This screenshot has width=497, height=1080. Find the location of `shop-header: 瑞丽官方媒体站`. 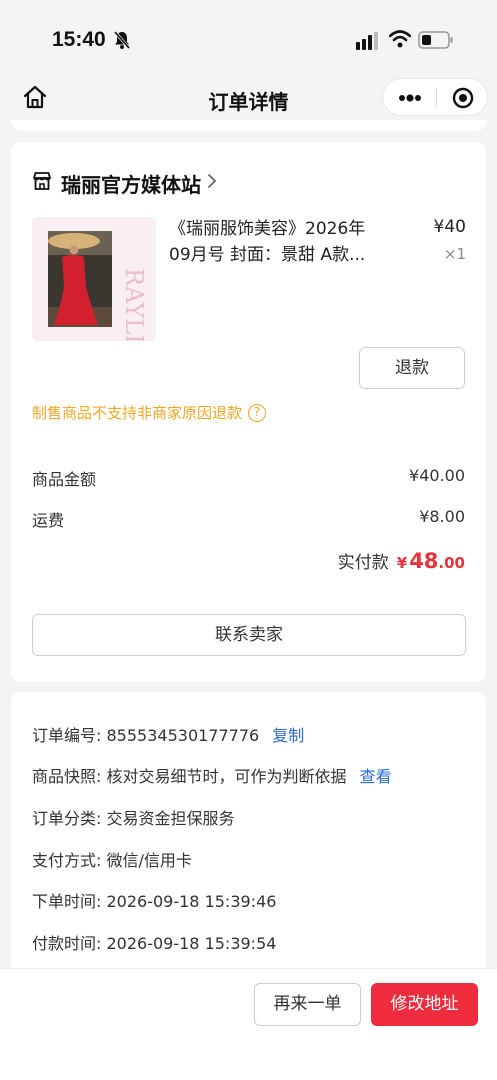

shop-header: 瑞丽官方媒体站 is located at coordinates (124, 183).